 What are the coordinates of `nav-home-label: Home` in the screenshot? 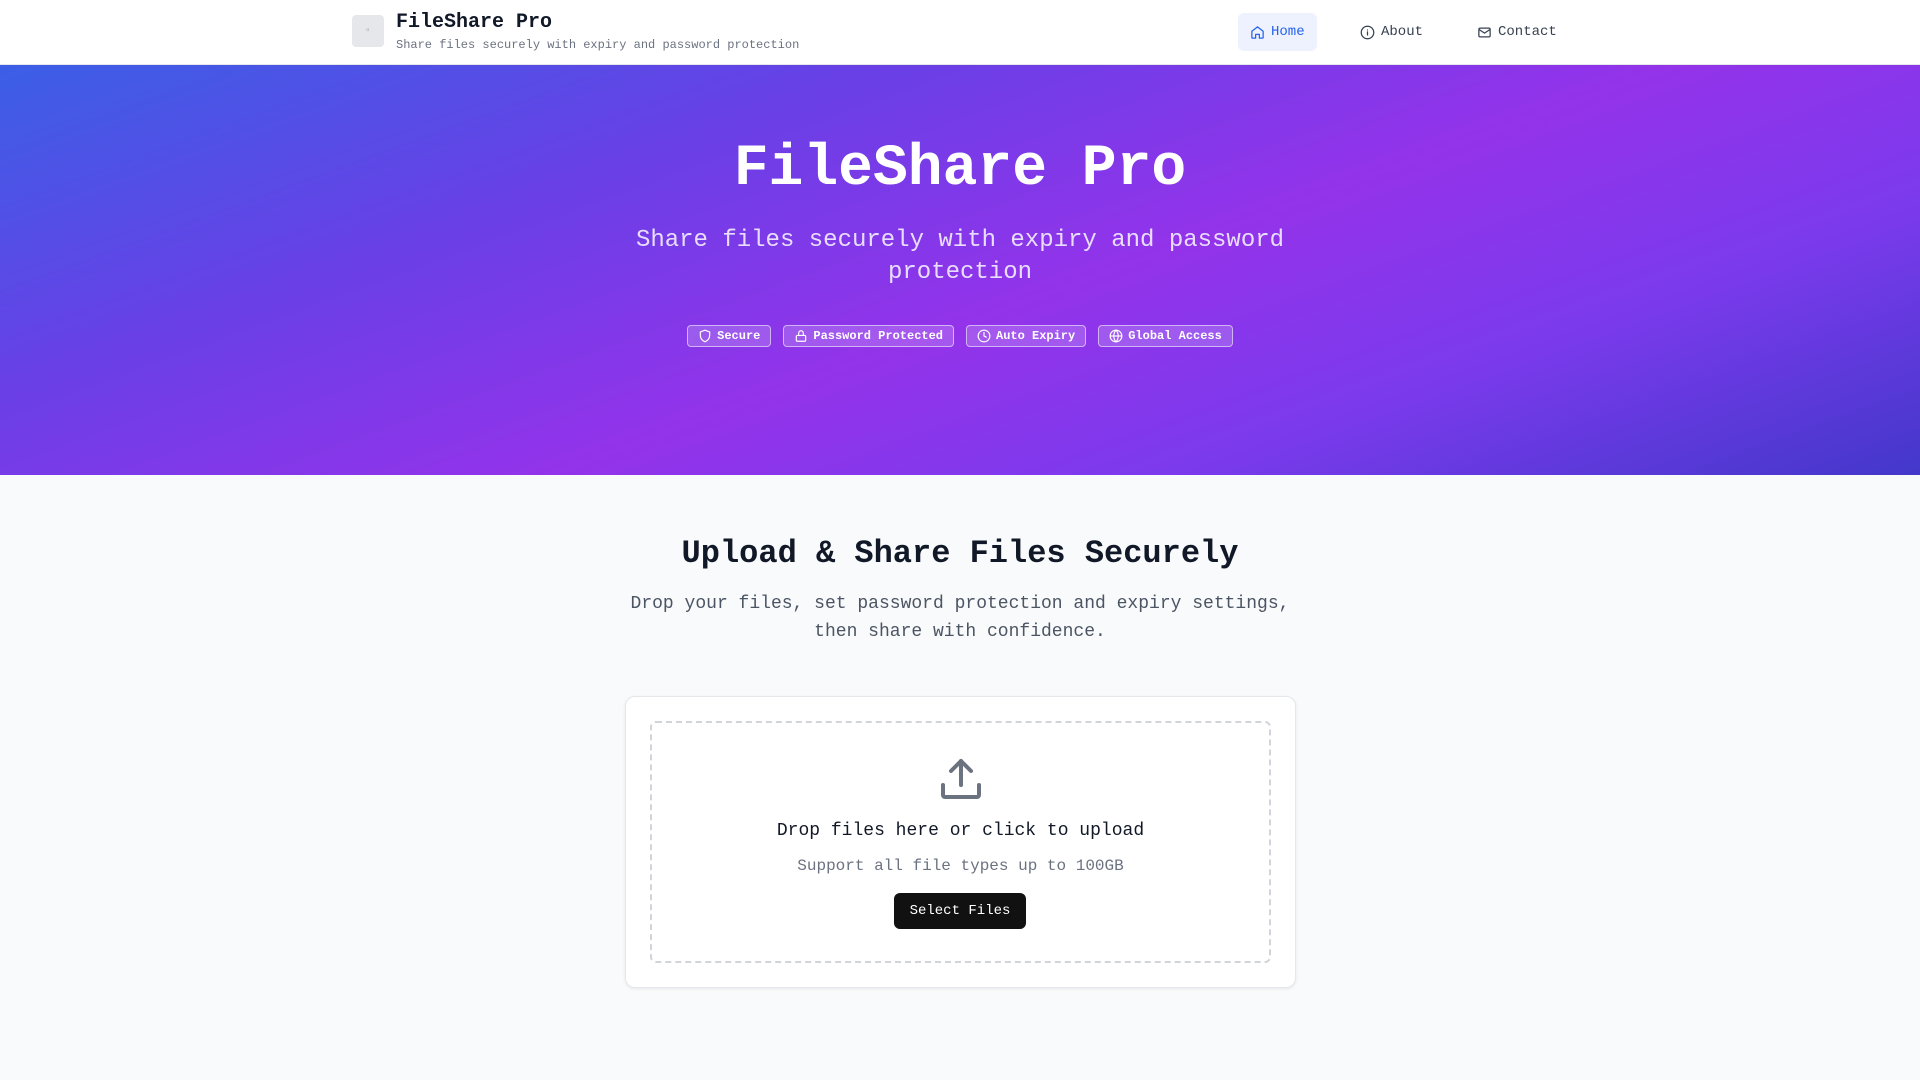 It's located at (1288, 32).